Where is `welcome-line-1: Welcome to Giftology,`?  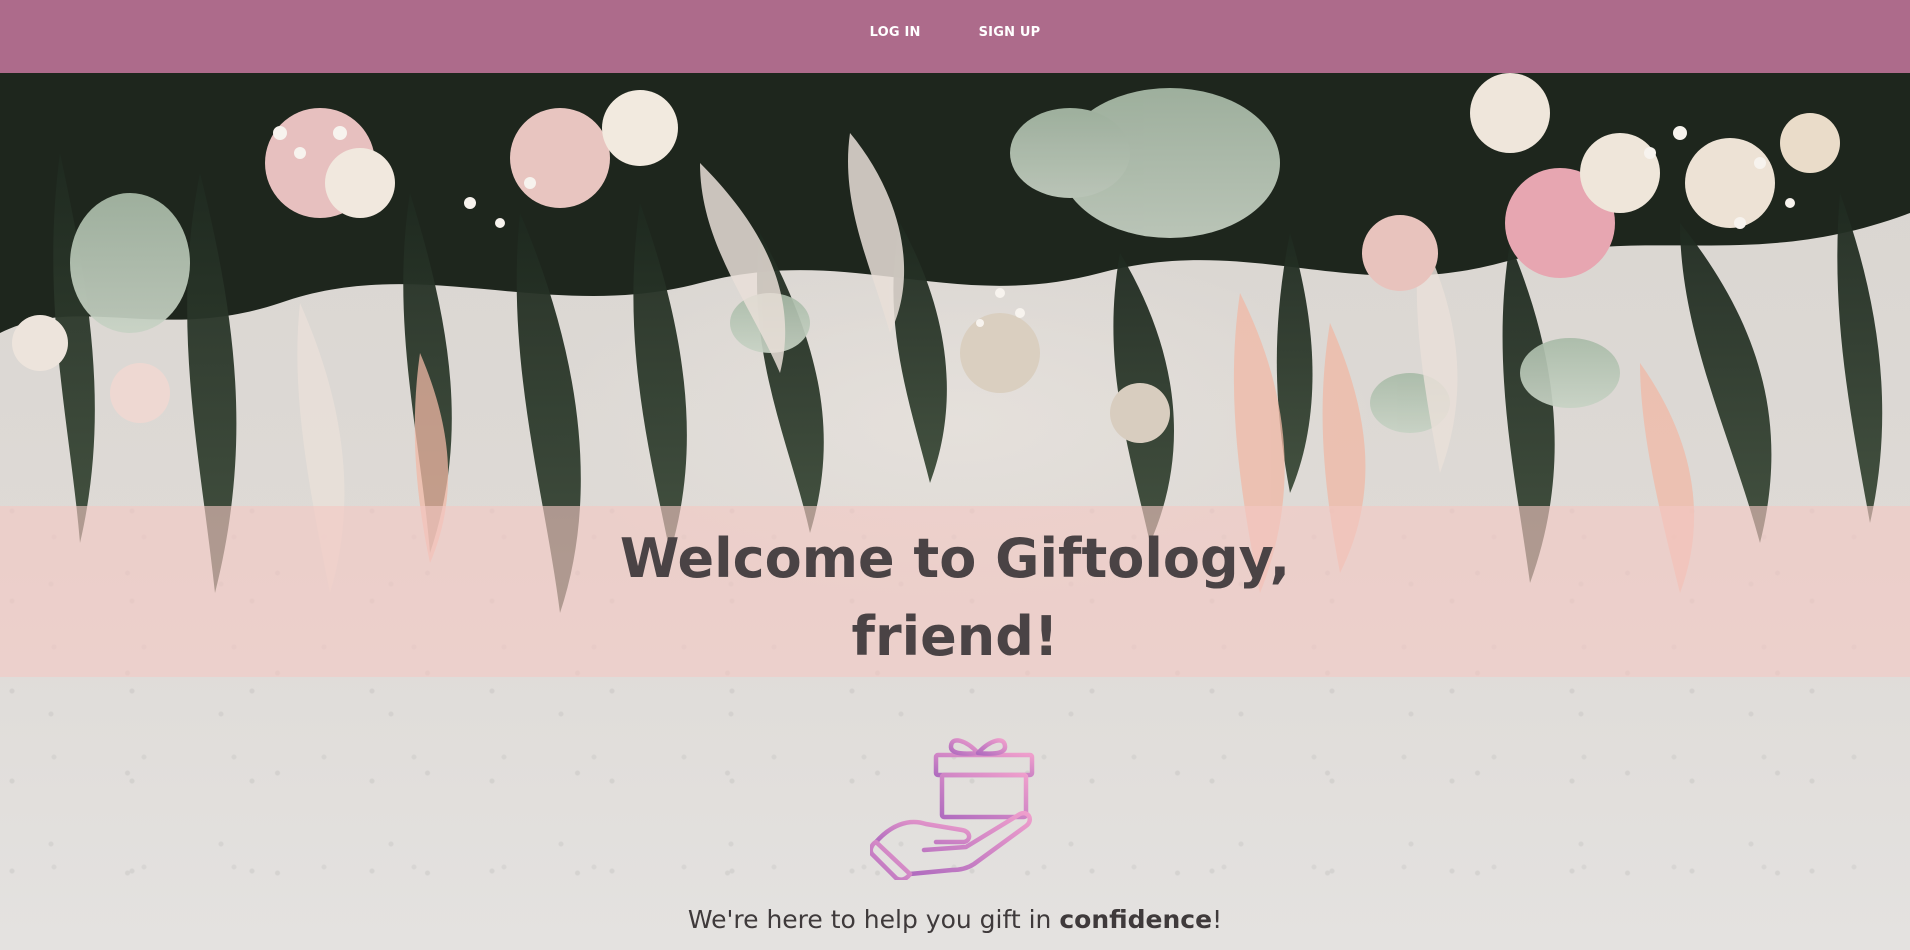
welcome-line-1: Welcome to Giftology, is located at coordinates (955, 558).